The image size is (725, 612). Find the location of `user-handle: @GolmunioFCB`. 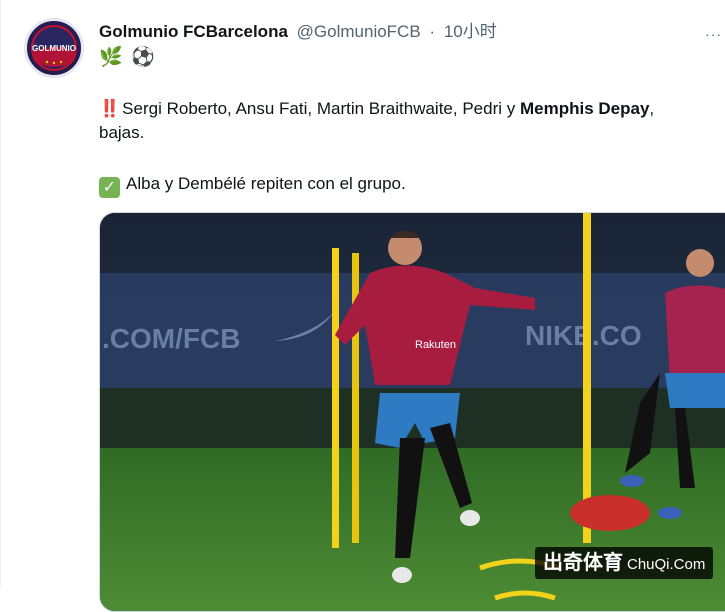

user-handle: @GolmunioFCB is located at coordinates (359, 31).